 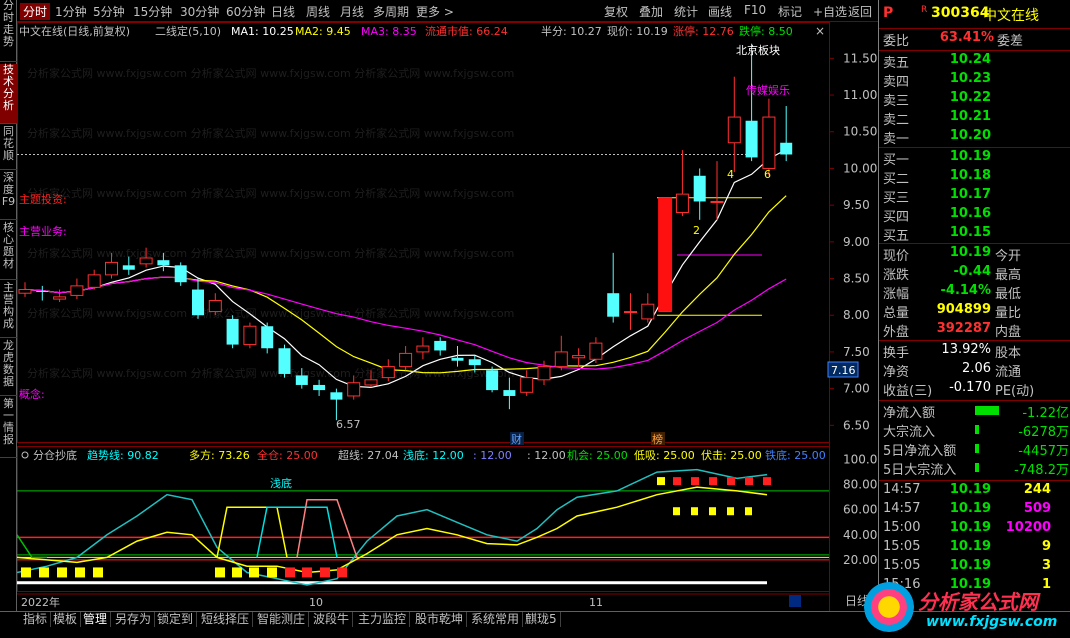 I want to click on ask-price: 10.23, so click(x=970, y=78).